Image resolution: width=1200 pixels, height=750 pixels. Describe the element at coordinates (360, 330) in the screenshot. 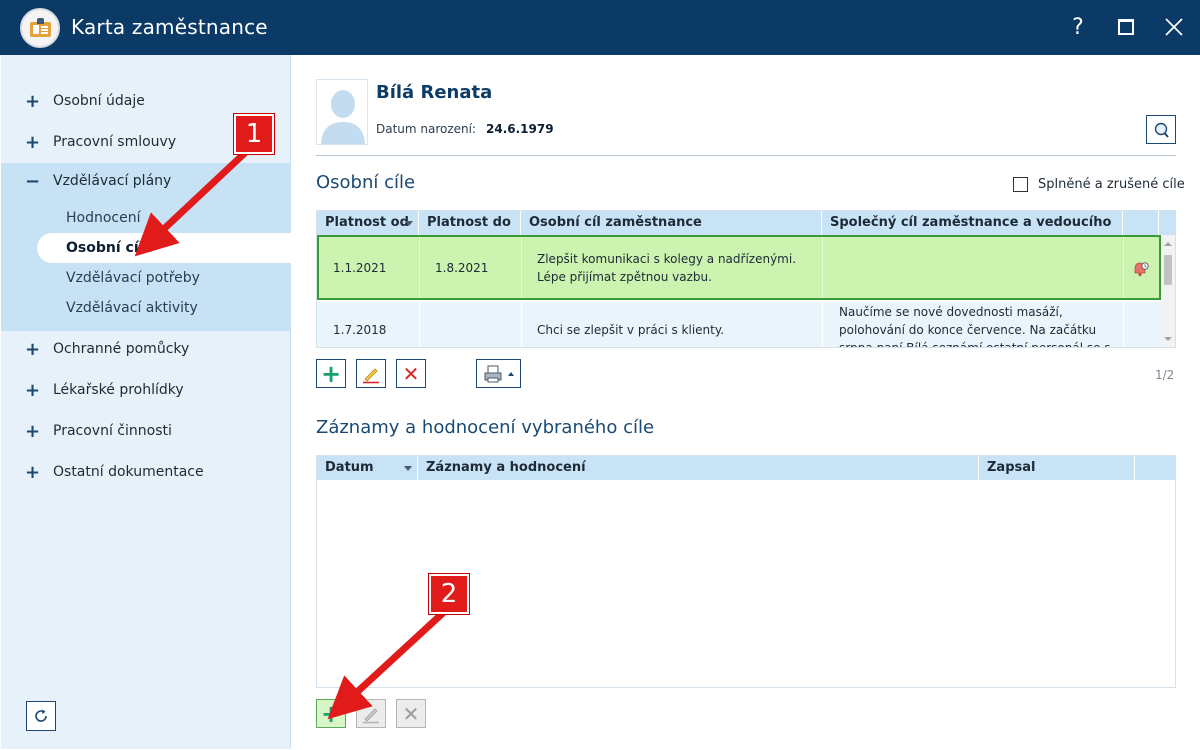

I see `cell-platnost-od: 1.7.2018` at that location.